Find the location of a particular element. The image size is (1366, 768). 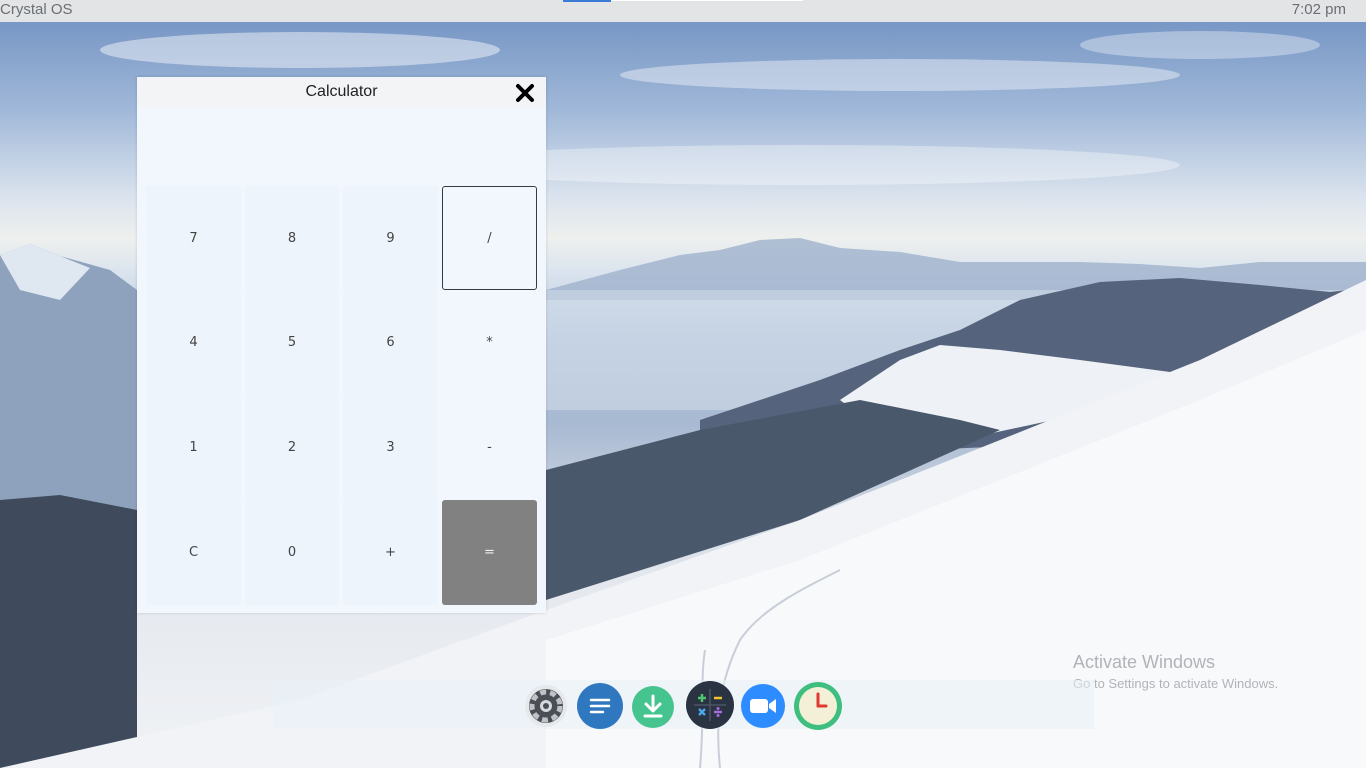

key-subtract: - is located at coordinates (489, 447).